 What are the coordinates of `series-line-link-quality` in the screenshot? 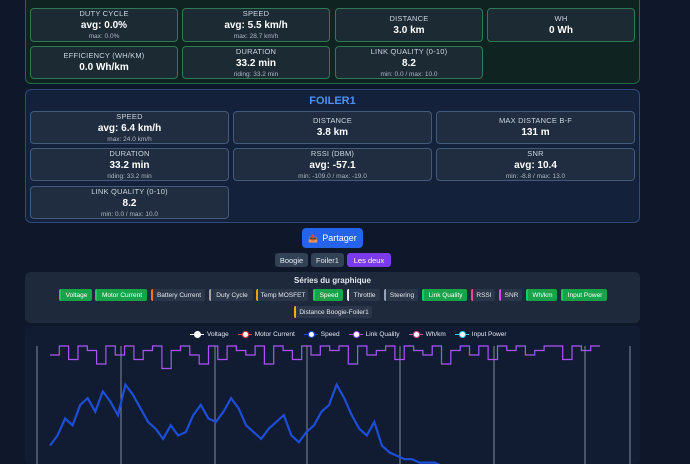 It's located at (325, 357).